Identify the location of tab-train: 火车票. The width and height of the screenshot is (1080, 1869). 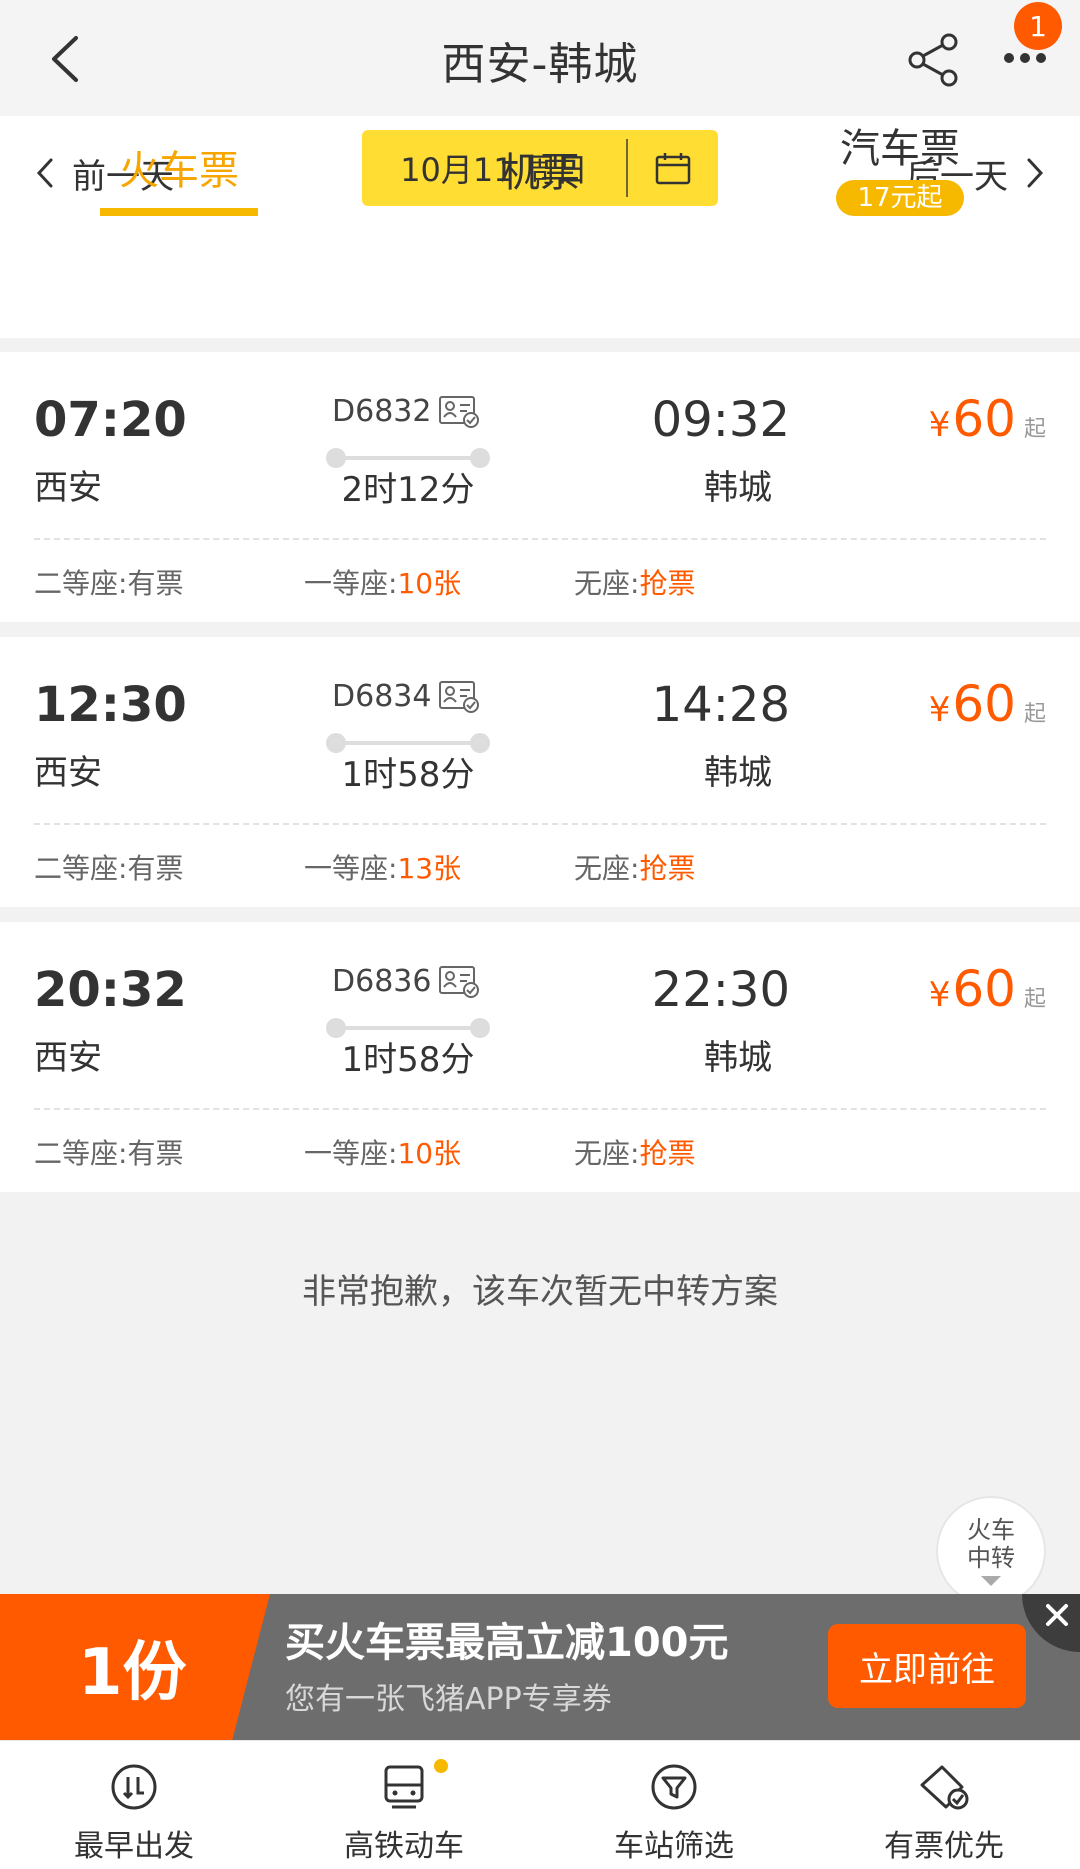
(179, 198).